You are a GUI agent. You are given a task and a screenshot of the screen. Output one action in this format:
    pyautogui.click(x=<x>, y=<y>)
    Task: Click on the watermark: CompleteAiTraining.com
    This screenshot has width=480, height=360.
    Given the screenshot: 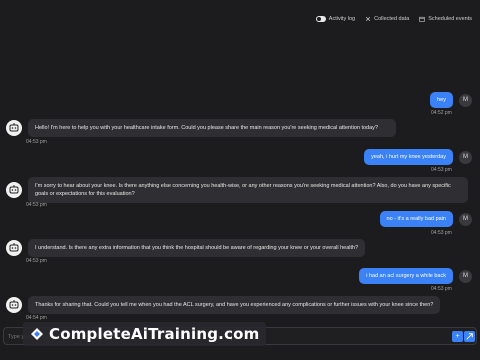 What is the action you would take?
    pyautogui.click(x=144, y=334)
    